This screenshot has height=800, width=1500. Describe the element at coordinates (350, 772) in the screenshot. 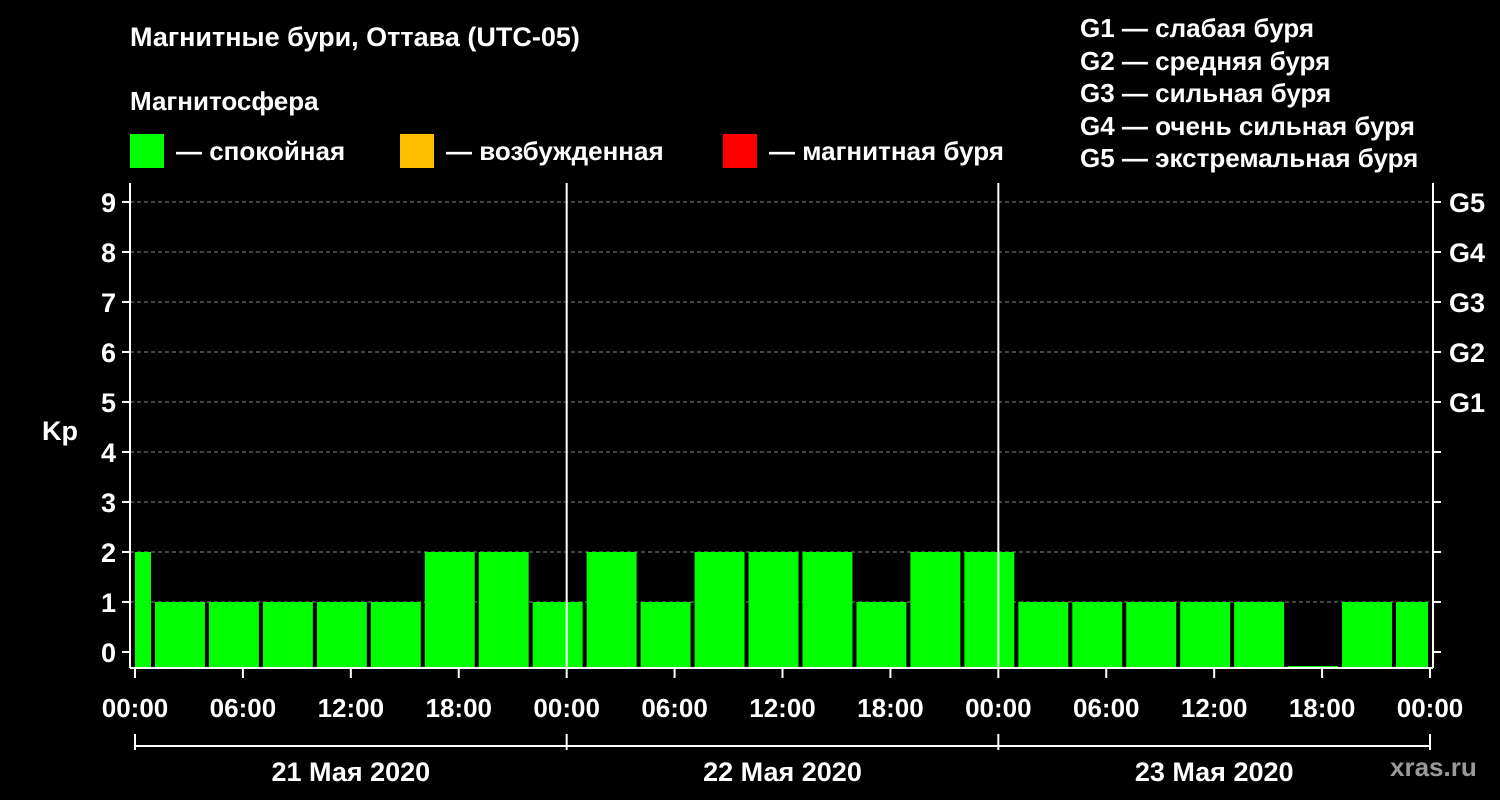

I see `day-label-0: 21 Мая 2020` at that location.